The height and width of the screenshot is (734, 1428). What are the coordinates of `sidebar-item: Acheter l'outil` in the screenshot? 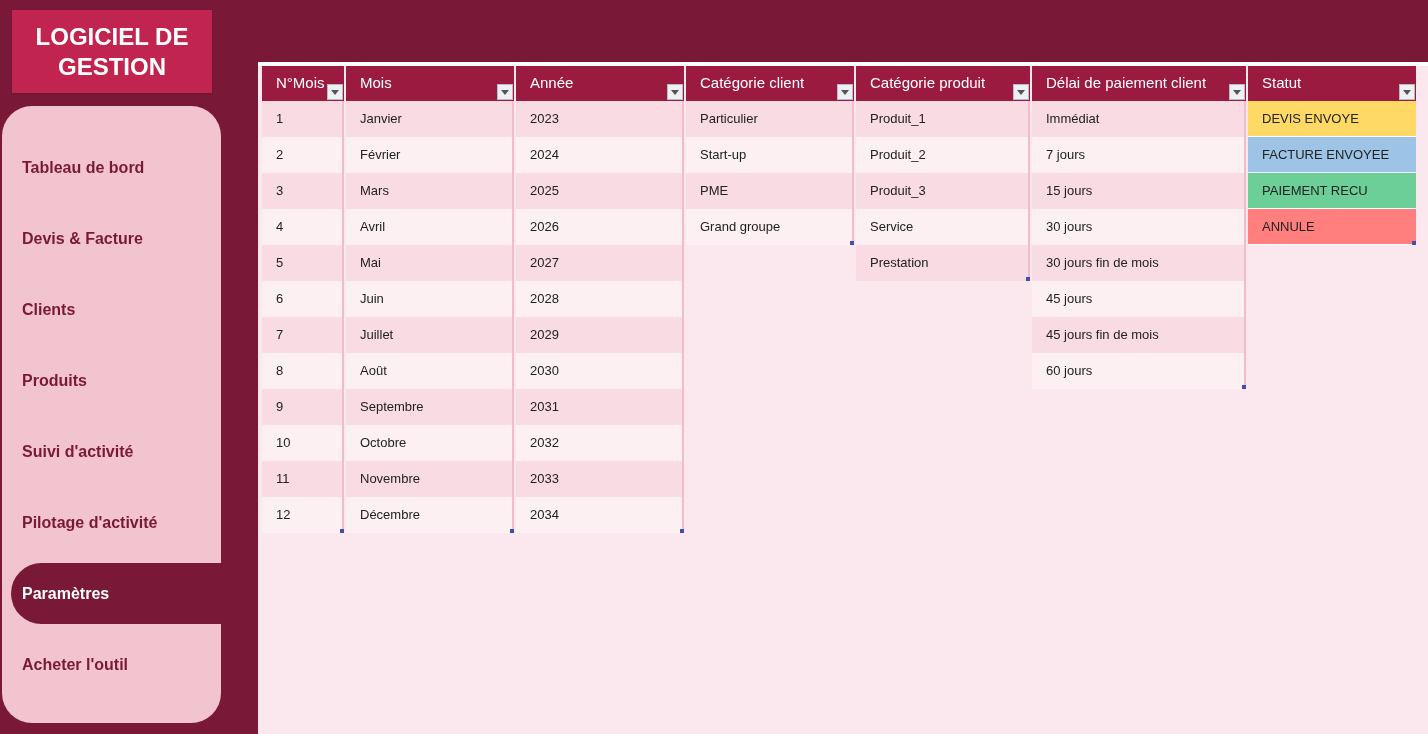 It's located at (111, 664).